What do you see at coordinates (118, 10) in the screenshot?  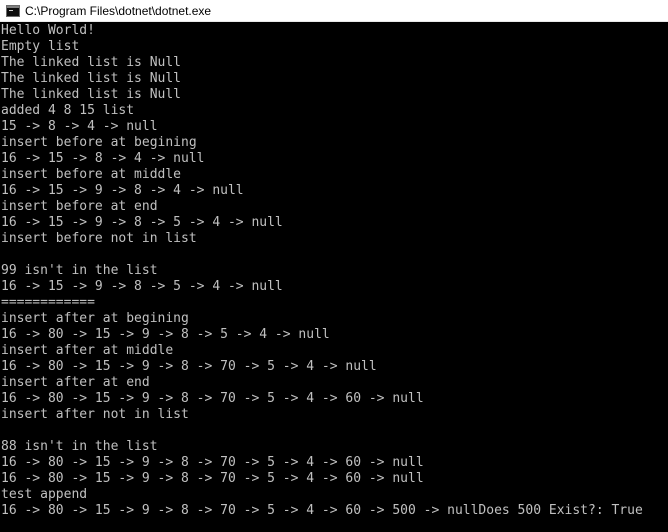 I see `window-title: C:\Program Files\dotnet\dotnet.exe` at bounding box center [118, 10].